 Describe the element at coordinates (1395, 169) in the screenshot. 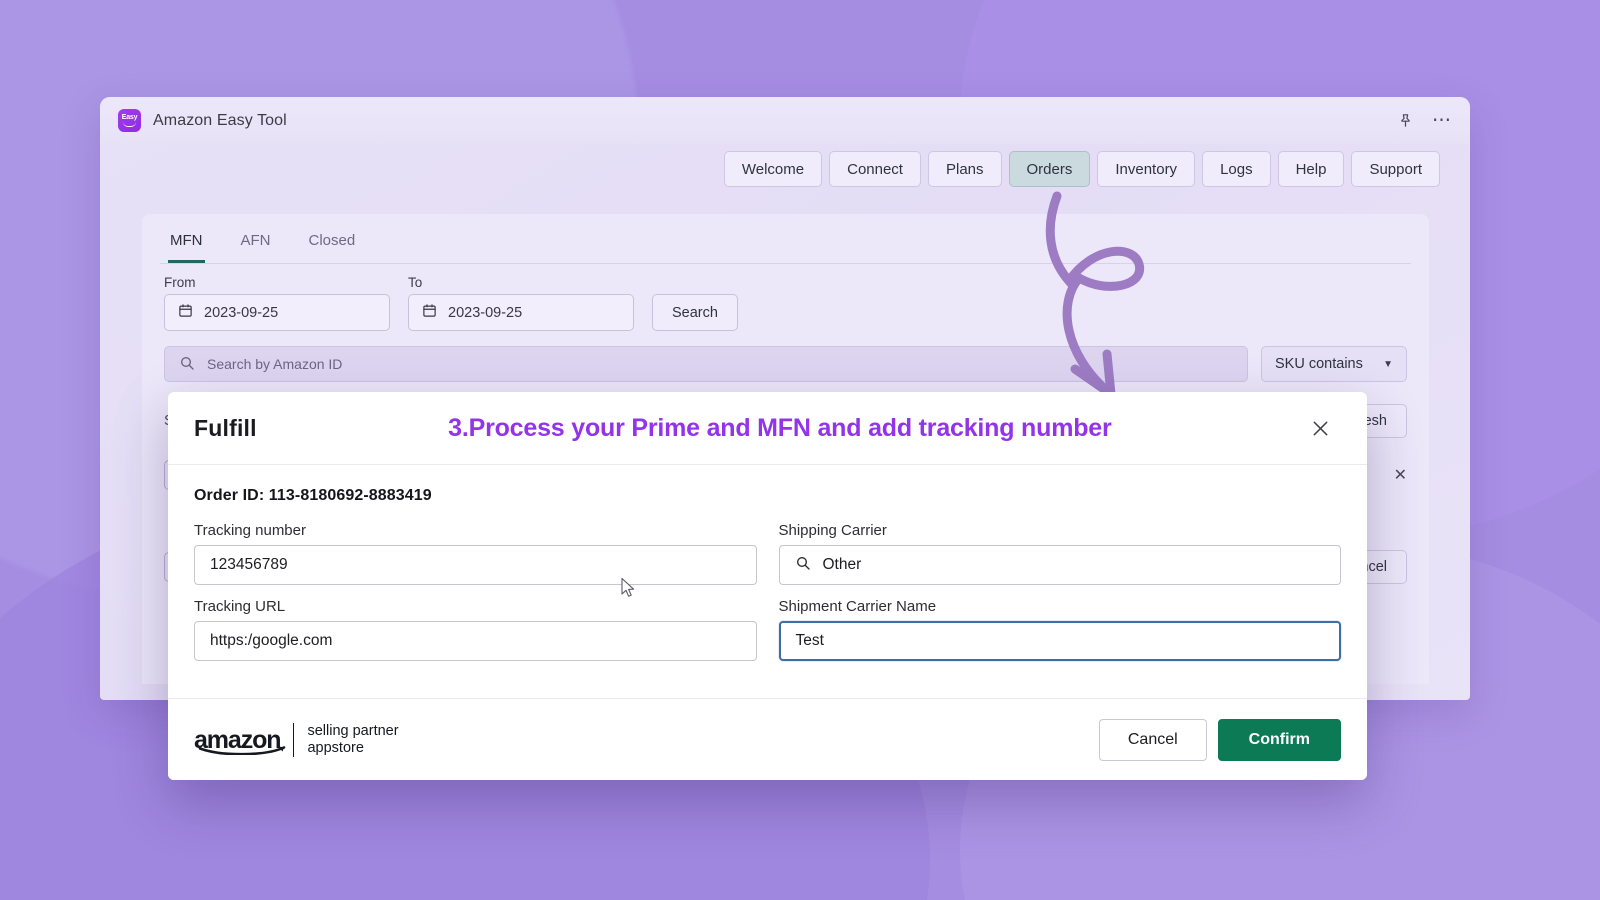

I see `nav-item-support: Support` at that location.